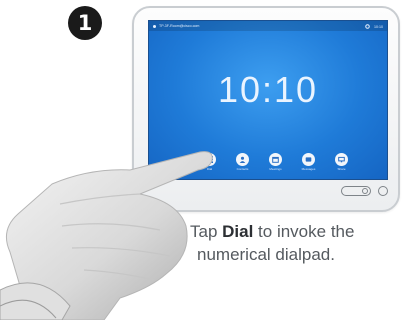 The width and height of the screenshot is (408, 320). I want to click on status-dot-icon, so click(154, 26).